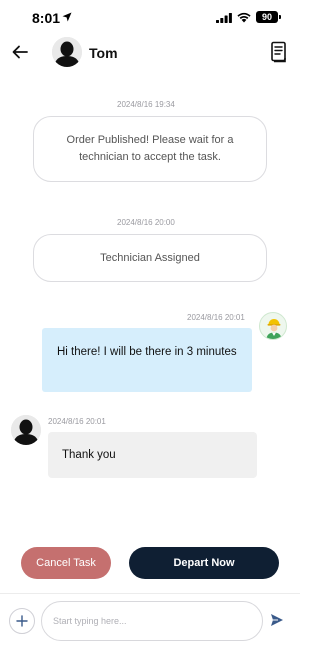 The image size is (320, 649). I want to click on message-timestamp: 2024/8/16 20:00, so click(146, 222).